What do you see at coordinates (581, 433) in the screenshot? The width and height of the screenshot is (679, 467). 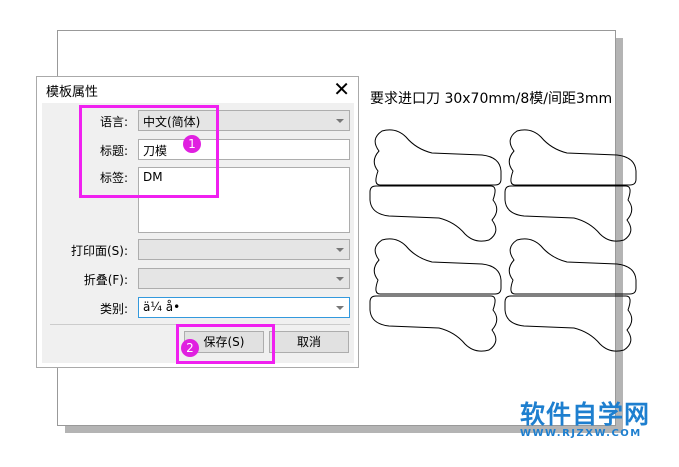 I see `watermark-url: WWW.RJZXW.COM` at bounding box center [581, 433].